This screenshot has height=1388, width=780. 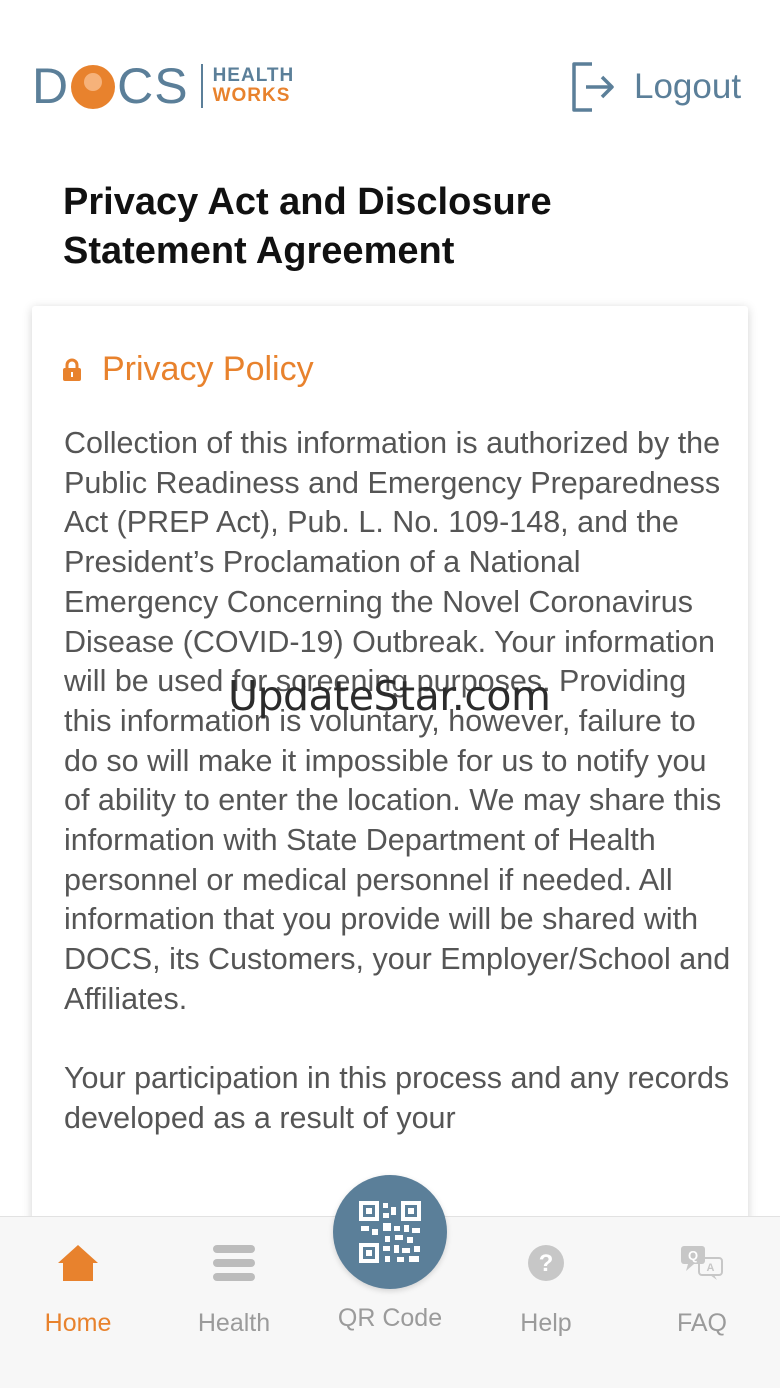 I want to click on logout-button: Logout, so click(x=654, y=87).